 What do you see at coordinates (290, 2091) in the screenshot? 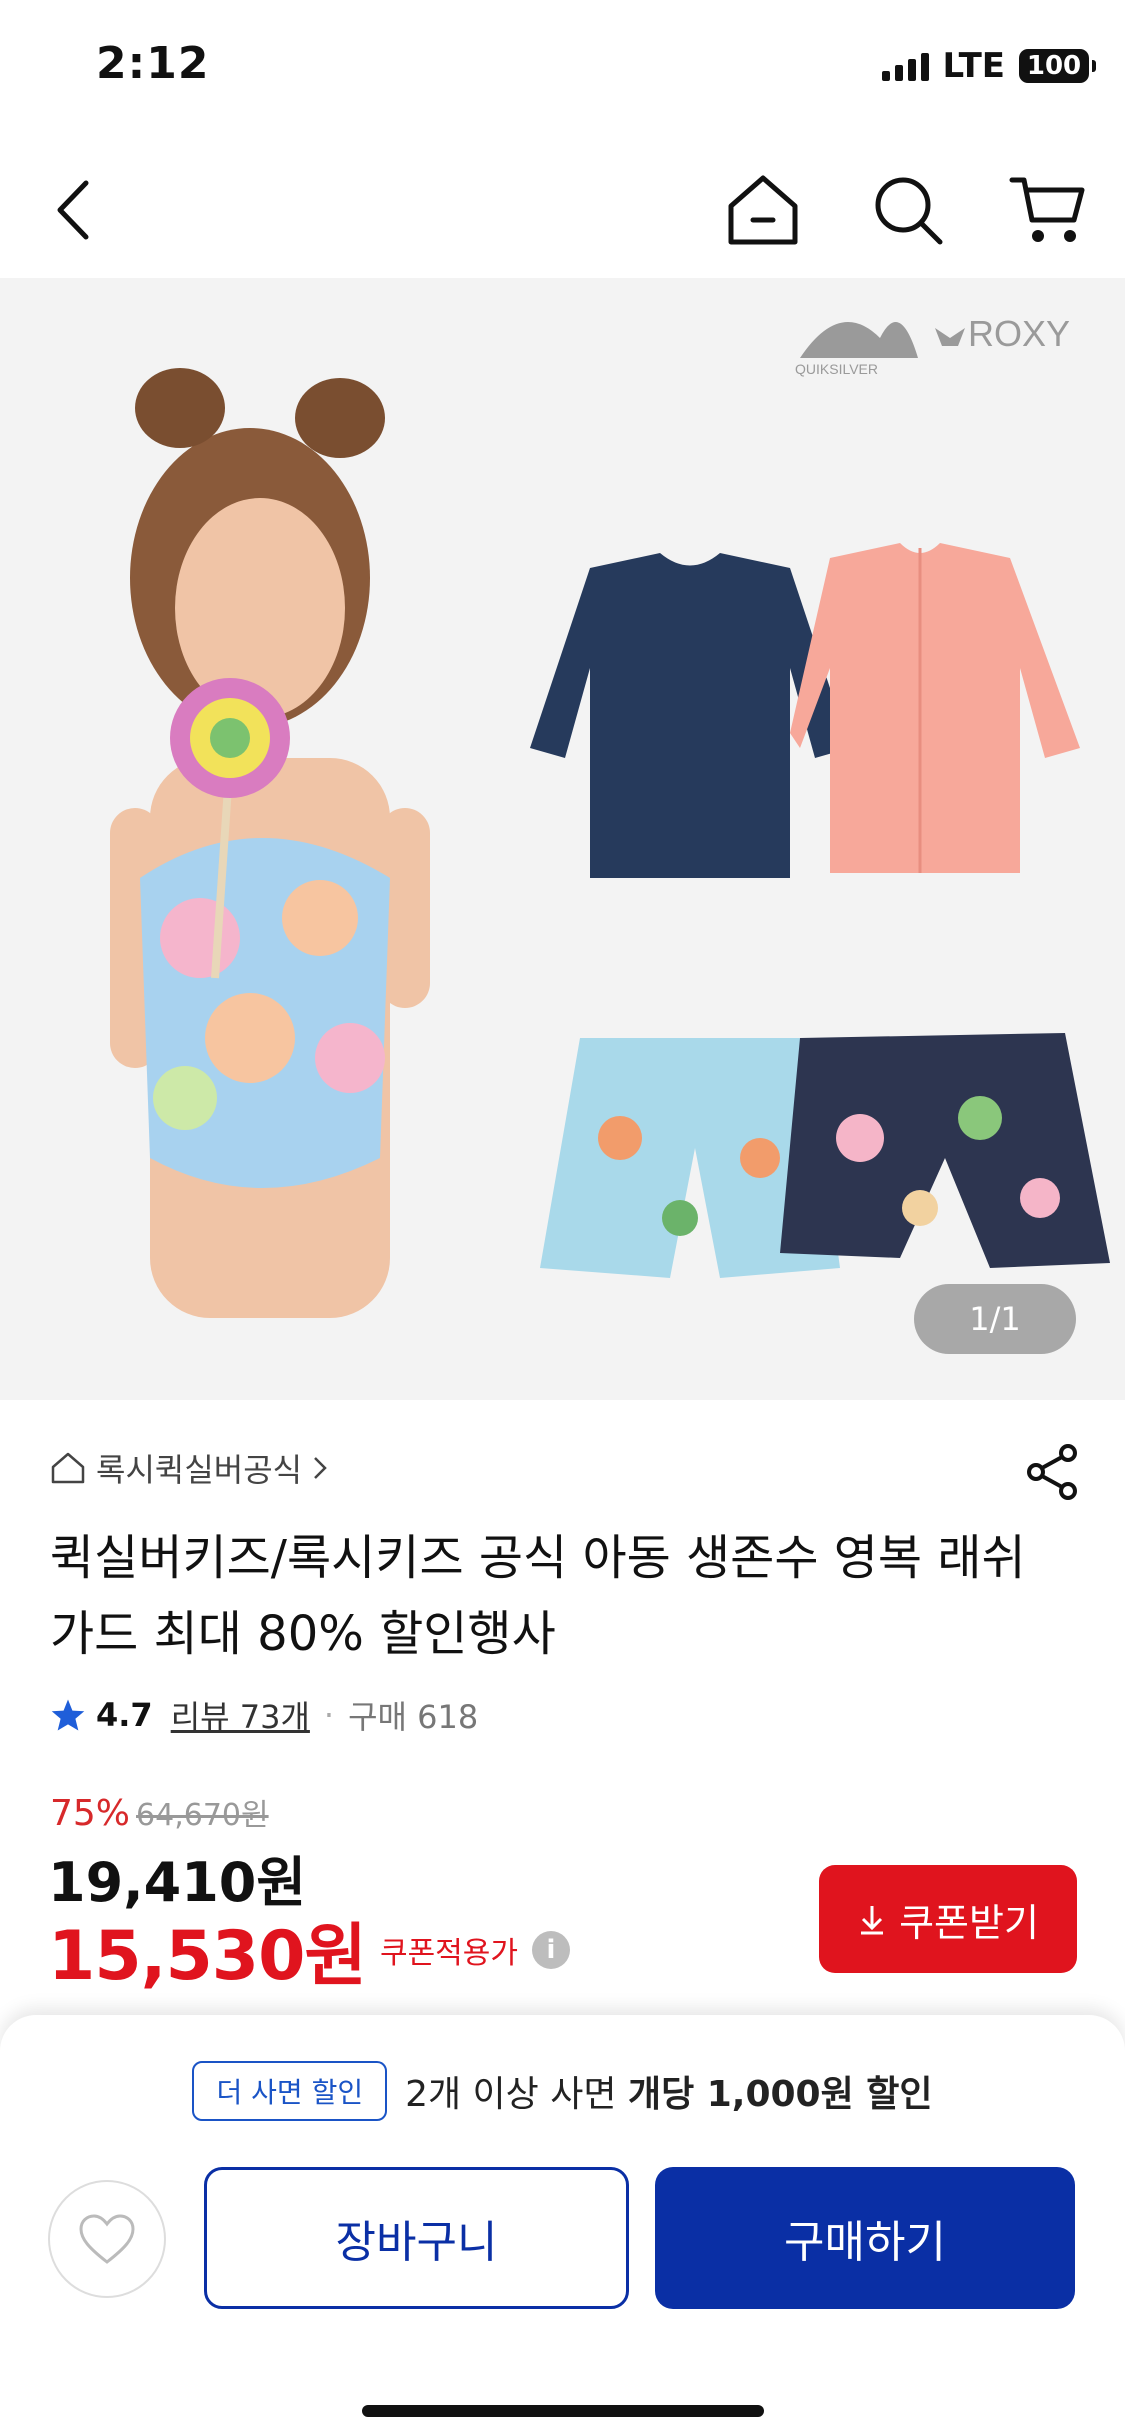
I see `promo-badge: 더 사면 할인` at bounding box center [290, 2091].